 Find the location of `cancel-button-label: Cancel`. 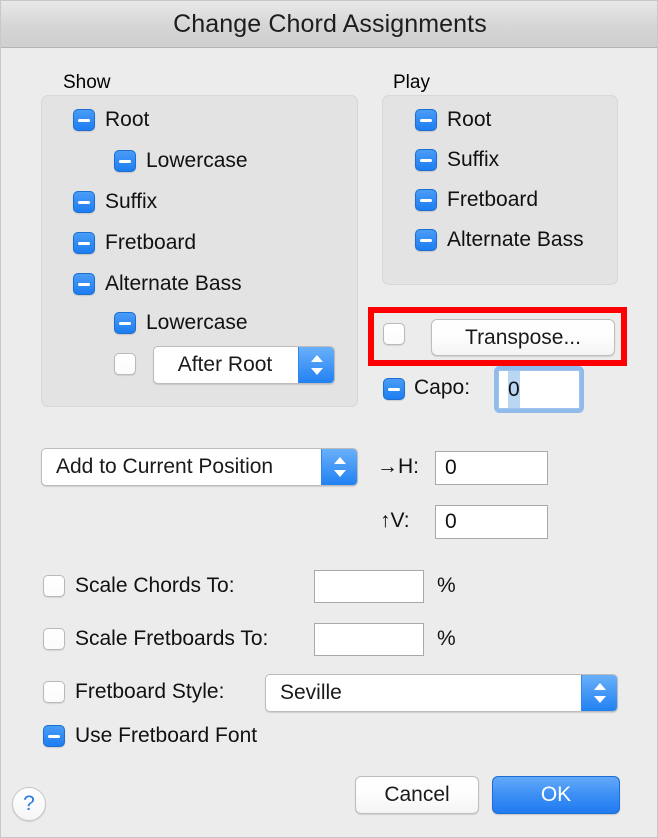

cancel-button-label: Cancel is located at coordinates (417, 794).